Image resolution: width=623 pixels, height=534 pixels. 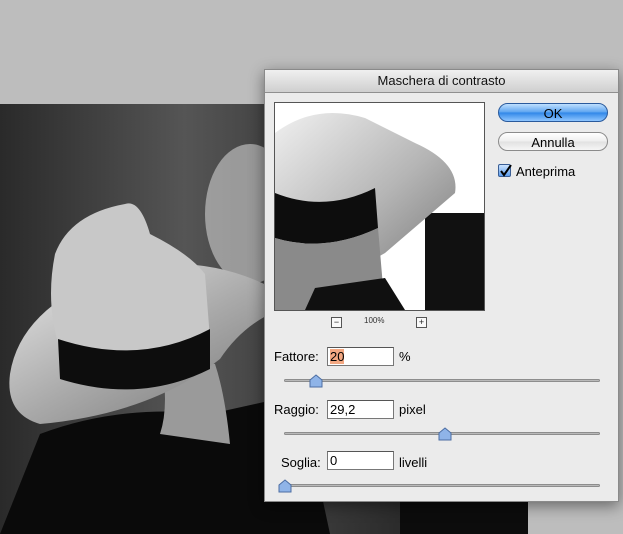 I want to click on threshold-input: 0, so click(x=360, y=460).